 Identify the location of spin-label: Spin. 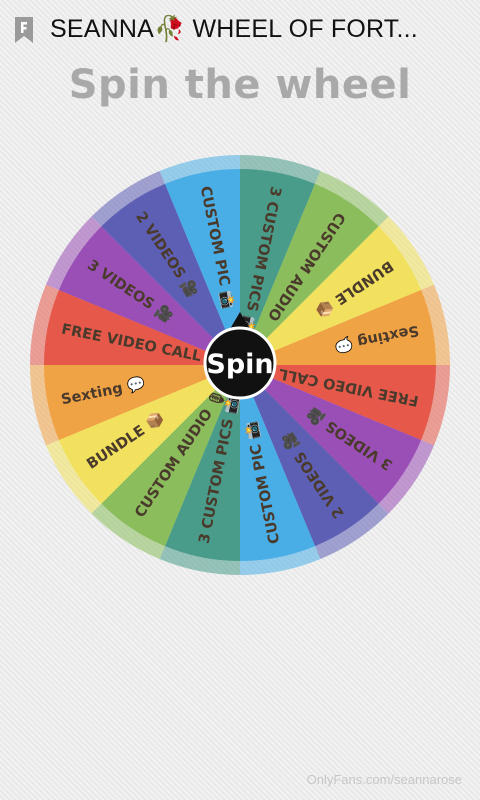
(239, 364).